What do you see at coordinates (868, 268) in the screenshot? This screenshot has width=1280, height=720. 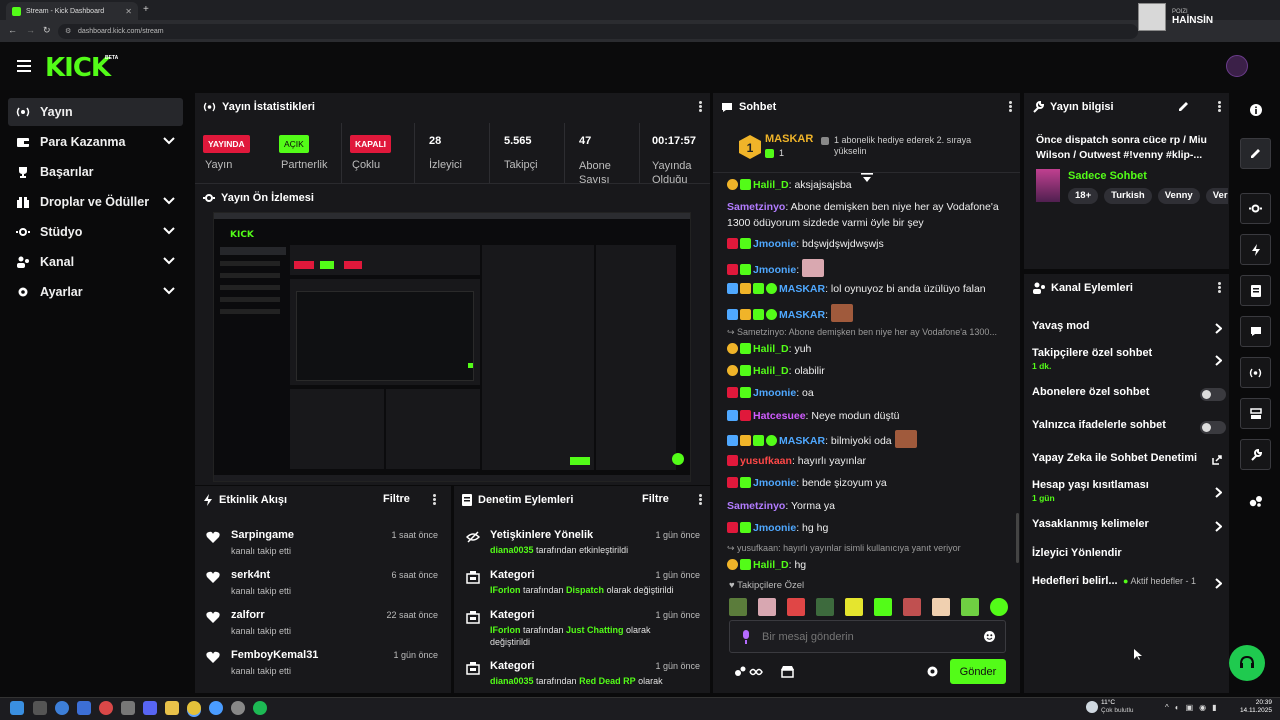 I see `chat-message: Jmoonie:` at bounding box center [868, 268].